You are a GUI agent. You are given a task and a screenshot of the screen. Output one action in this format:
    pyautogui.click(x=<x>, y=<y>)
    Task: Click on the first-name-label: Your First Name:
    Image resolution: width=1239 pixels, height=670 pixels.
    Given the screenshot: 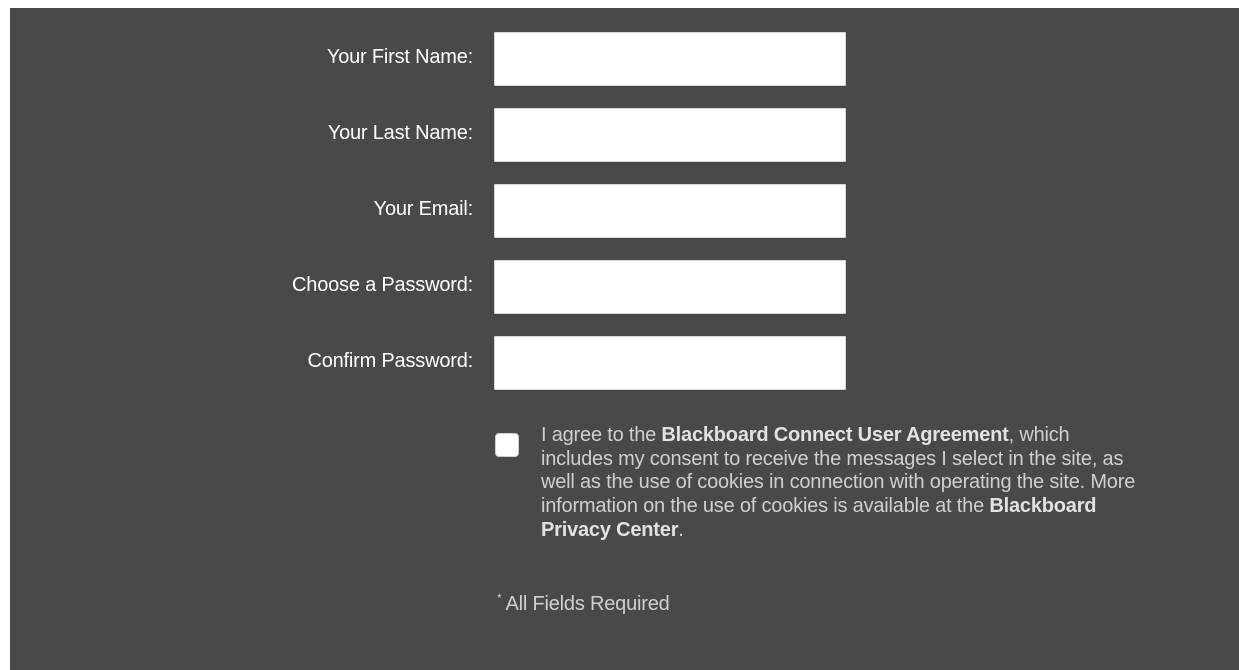 What is the action you would take?
    pyautogui.click(x=399, y=57)
    